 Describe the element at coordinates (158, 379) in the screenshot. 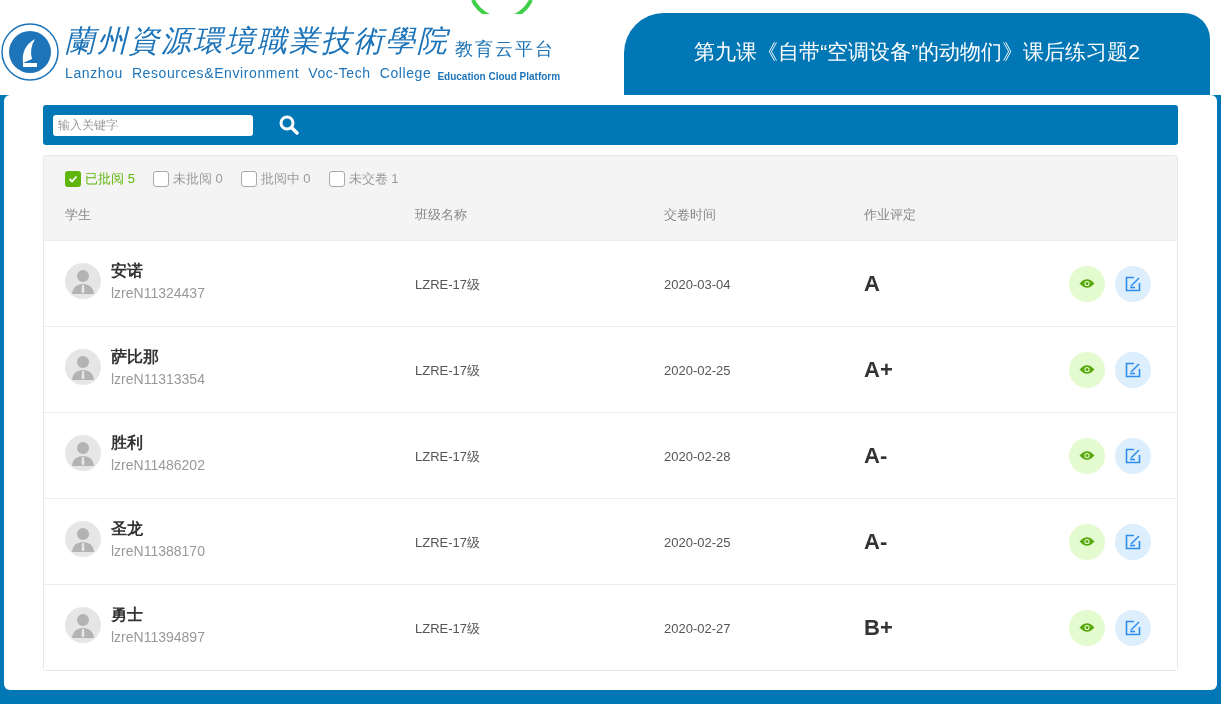

I see `student-id: lzreN11313354` at that location.